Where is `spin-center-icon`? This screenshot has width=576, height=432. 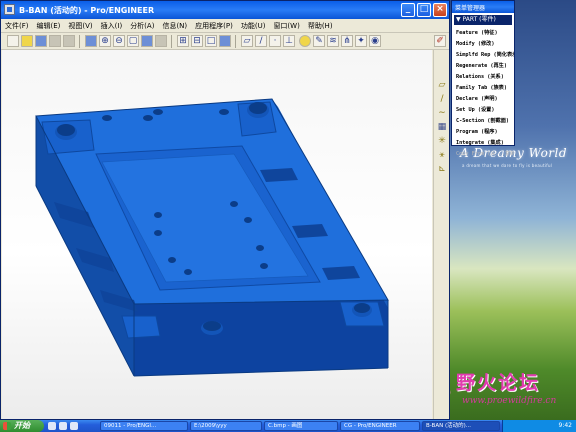
spin-center-icon is located at coordinates (305, 41).